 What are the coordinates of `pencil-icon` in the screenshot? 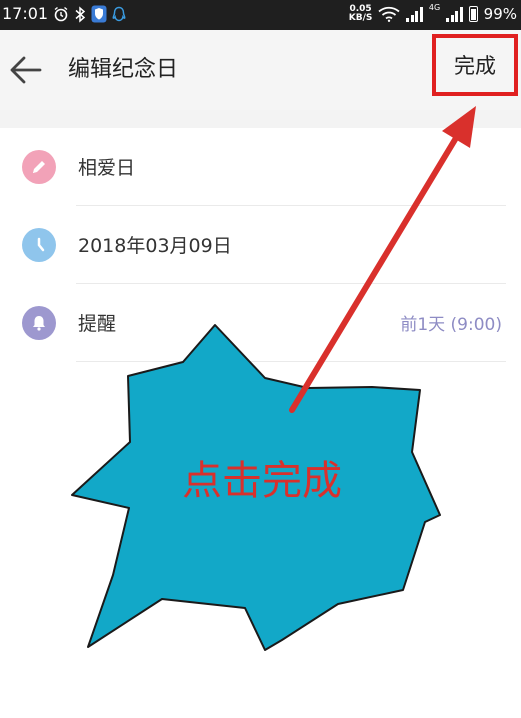 It's located at (39, 166).